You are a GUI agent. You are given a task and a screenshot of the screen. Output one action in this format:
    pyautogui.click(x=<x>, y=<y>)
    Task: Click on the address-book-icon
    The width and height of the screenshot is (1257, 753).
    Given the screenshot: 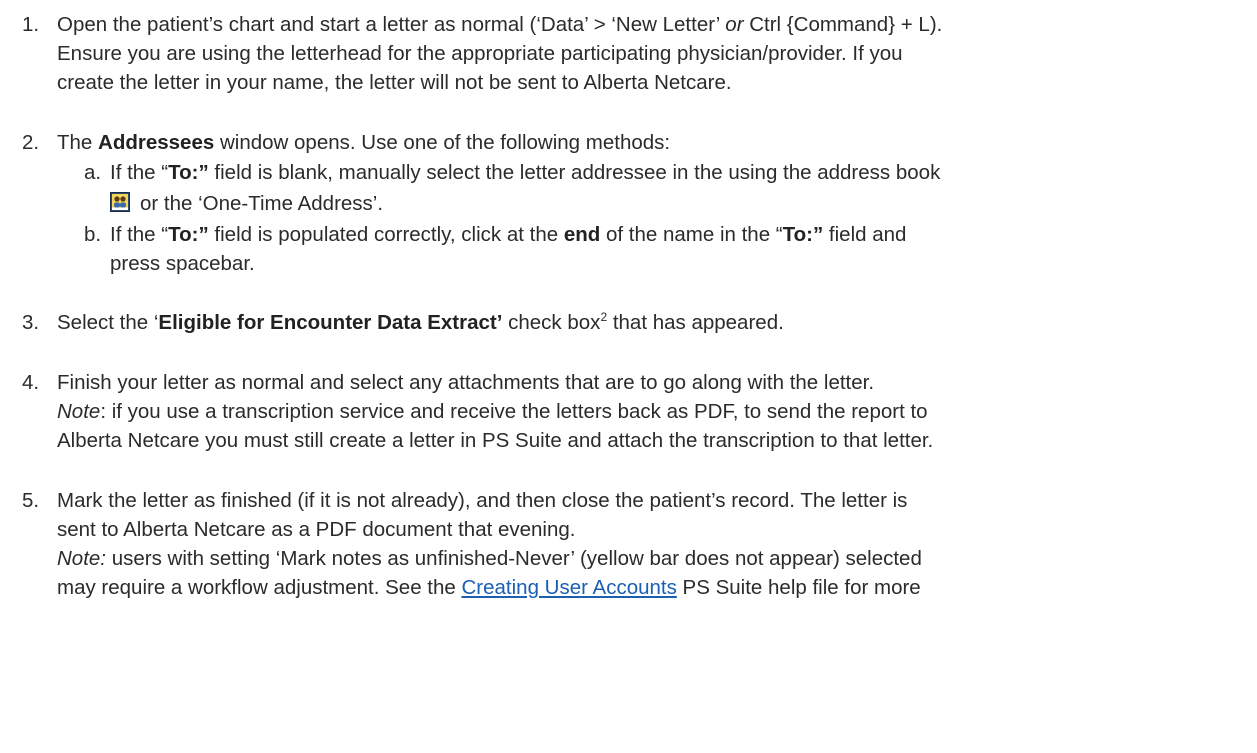 What is the action you would take?
    pyautogui.click(x=120, y=202)
    